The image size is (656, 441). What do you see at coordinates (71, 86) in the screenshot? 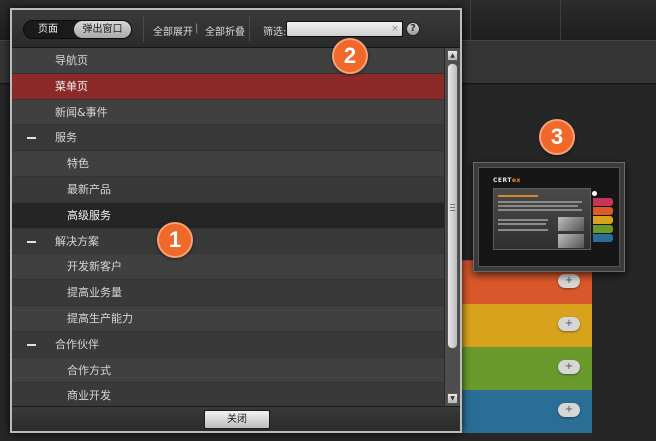
I see `tree-row-label: 菜单页` at bounding box center [71, 86].